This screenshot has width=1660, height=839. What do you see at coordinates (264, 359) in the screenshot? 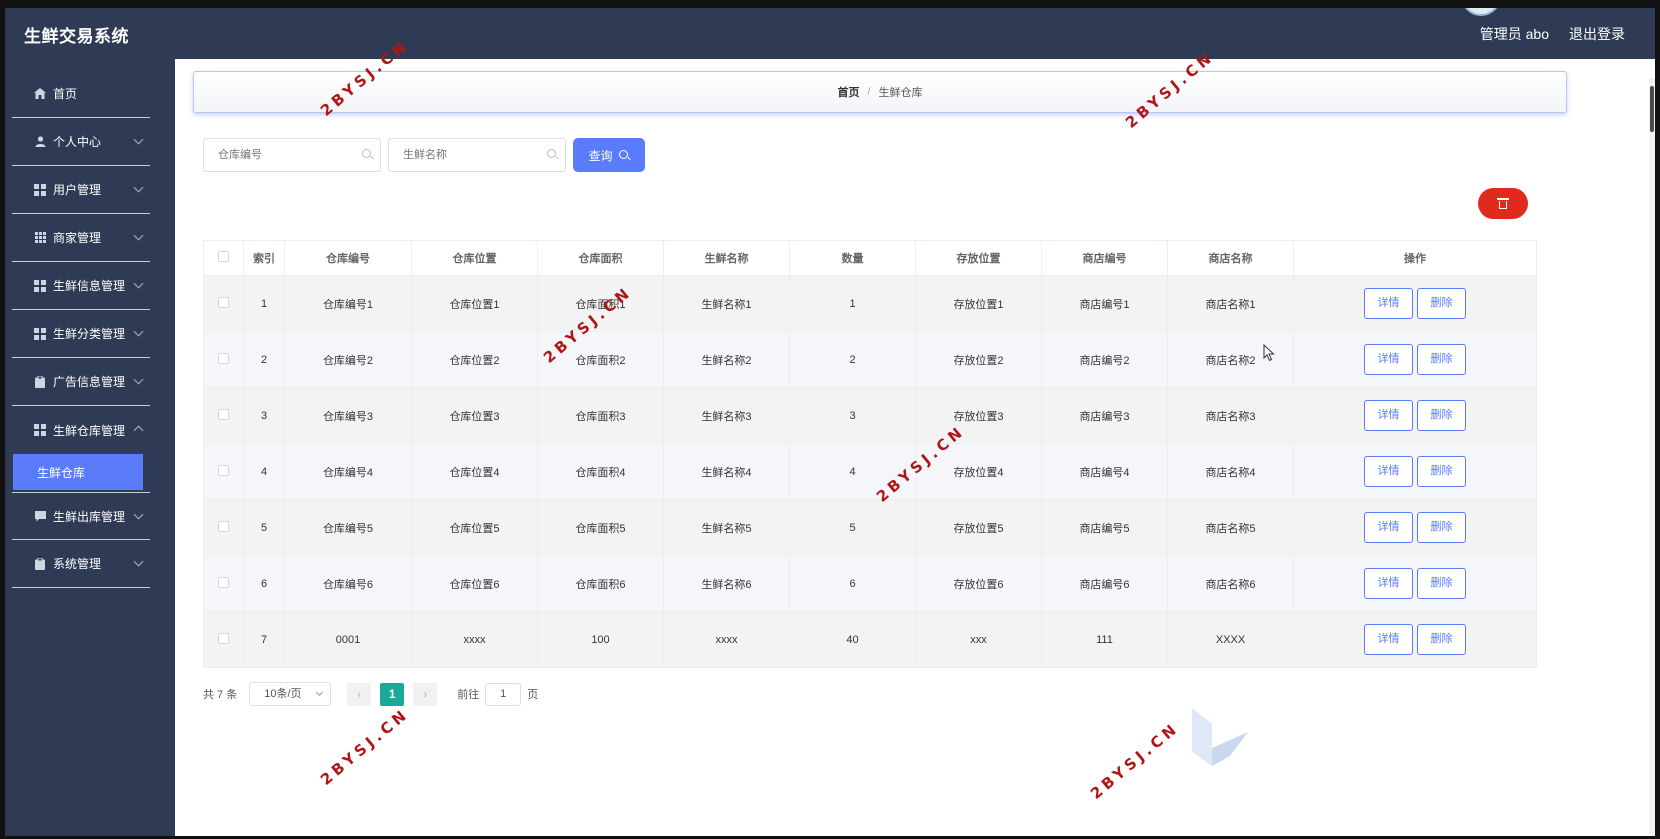
I see `table-cell: 2` at bounding box center [264, 359].